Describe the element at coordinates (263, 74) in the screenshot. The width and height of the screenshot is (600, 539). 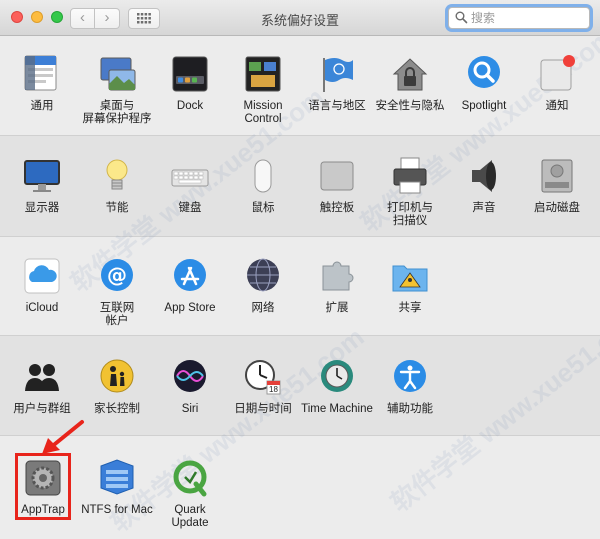
I see `mission-control-icon` at that location.